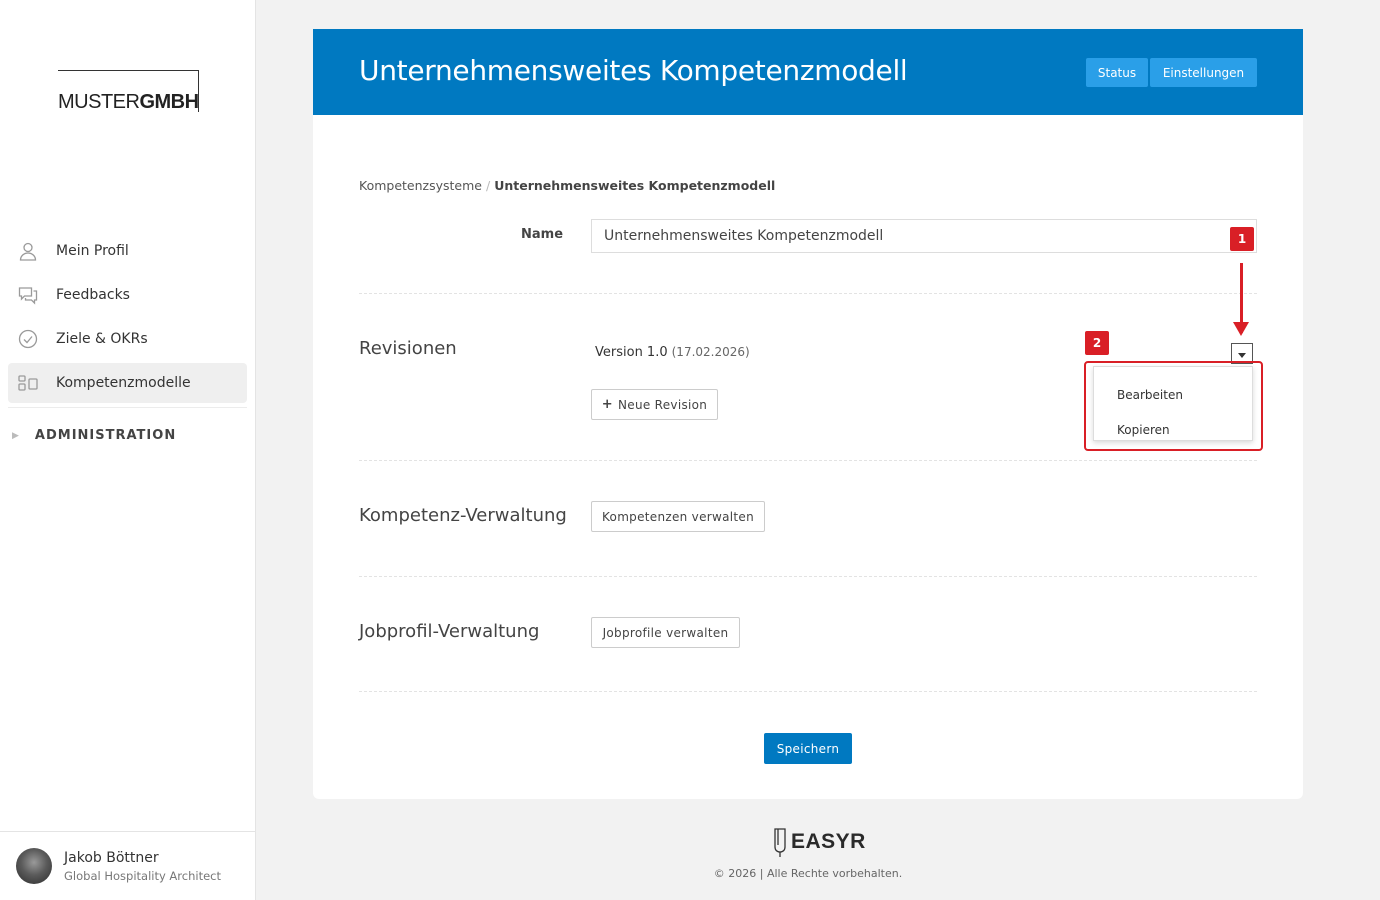  Describe the element at coordinates (463, 515) in the screenshot. I see `competence-title: Kompetenz-Verwaltung` at that location.